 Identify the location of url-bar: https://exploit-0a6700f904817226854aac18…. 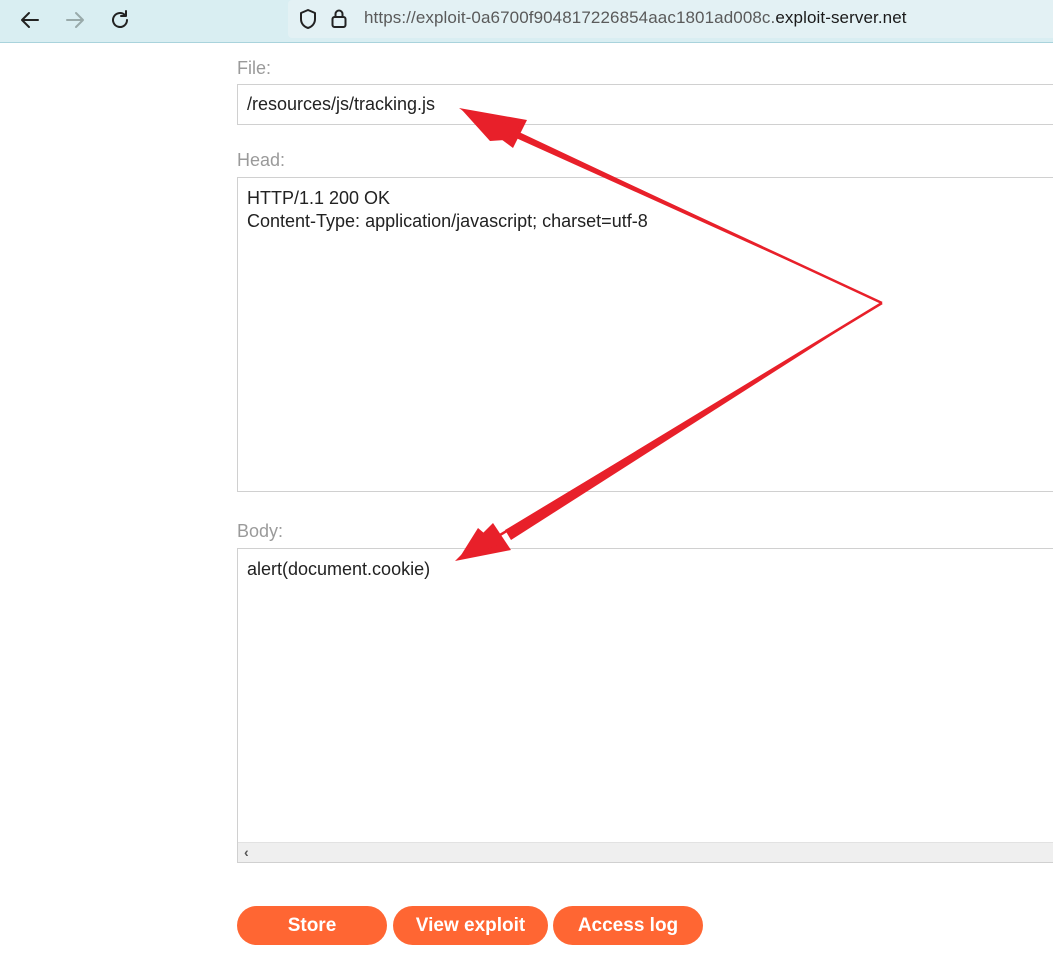
(670, 19).